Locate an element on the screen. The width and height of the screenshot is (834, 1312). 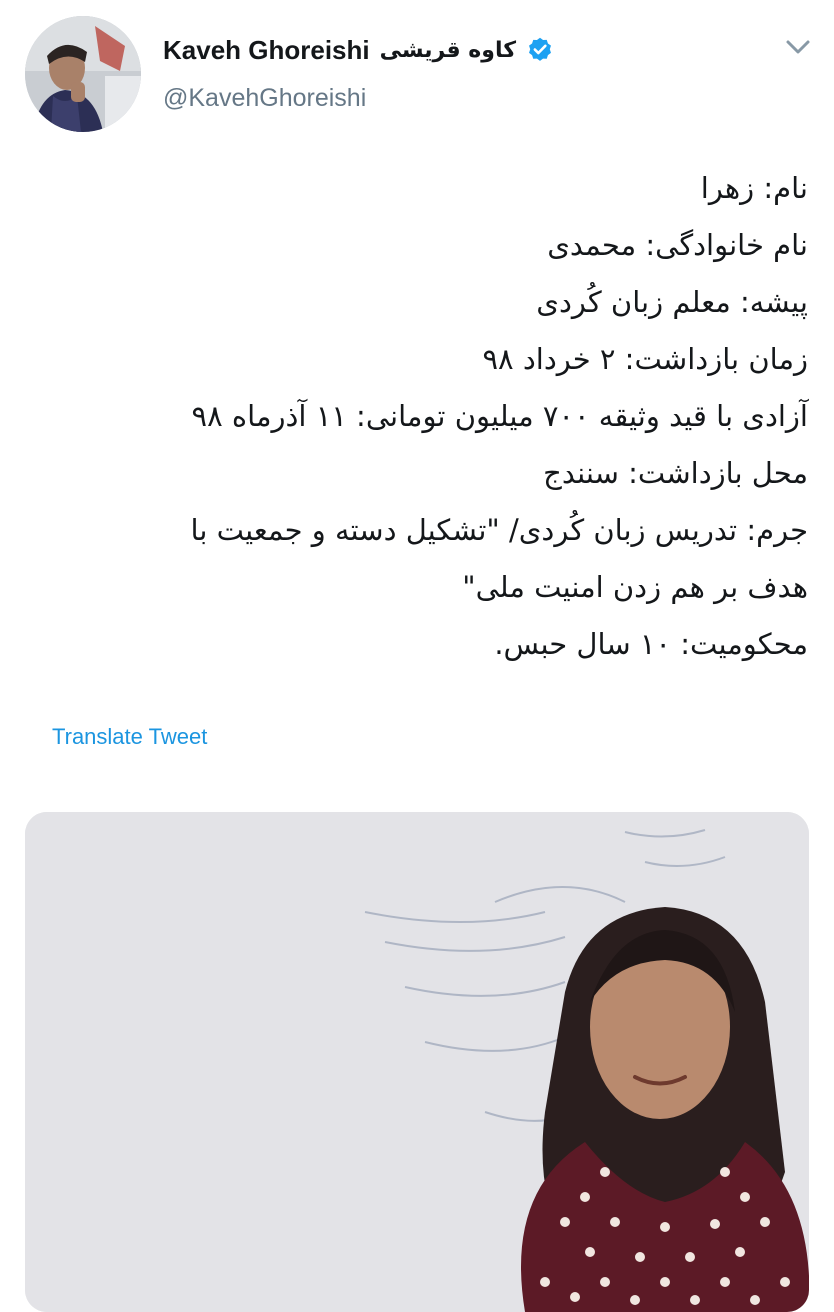
translate-tweet-link: Translate Tweet is located at coordinates (129, 737).